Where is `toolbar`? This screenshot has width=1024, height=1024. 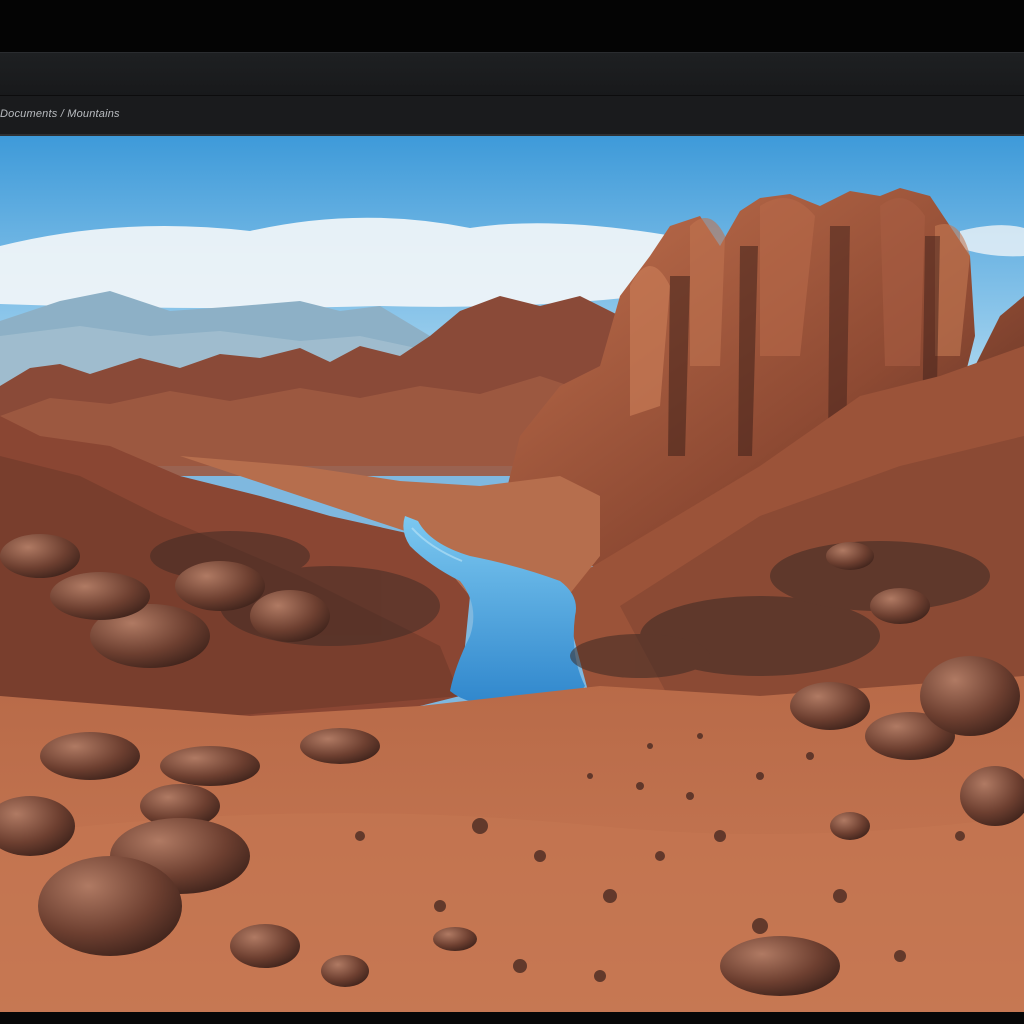 toolbar is located at coordinates (512, 74).